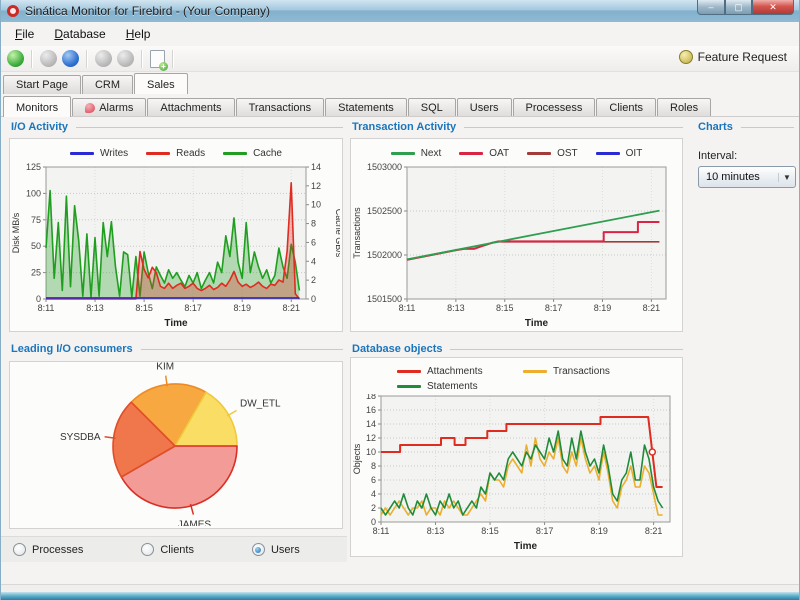 This screenshot has height=600, width=800. What do you see at coordinates (42, 84) in the screenshot?
I see `tab-start-page: Start Page` at bounding box center [42, 84].